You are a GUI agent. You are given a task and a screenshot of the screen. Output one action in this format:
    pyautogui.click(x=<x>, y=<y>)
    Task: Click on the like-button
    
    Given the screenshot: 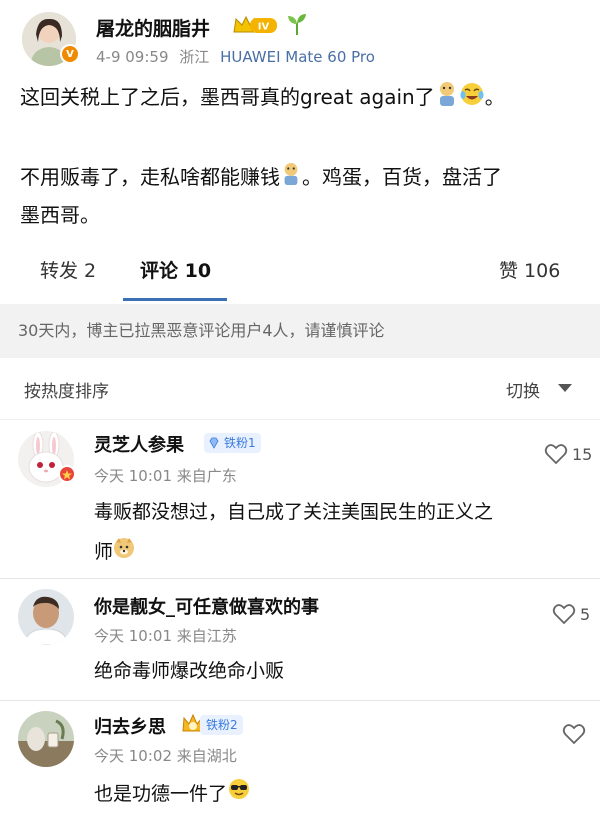 What is the action you would take?
    pyautogui.click(x=574, y=734)
    